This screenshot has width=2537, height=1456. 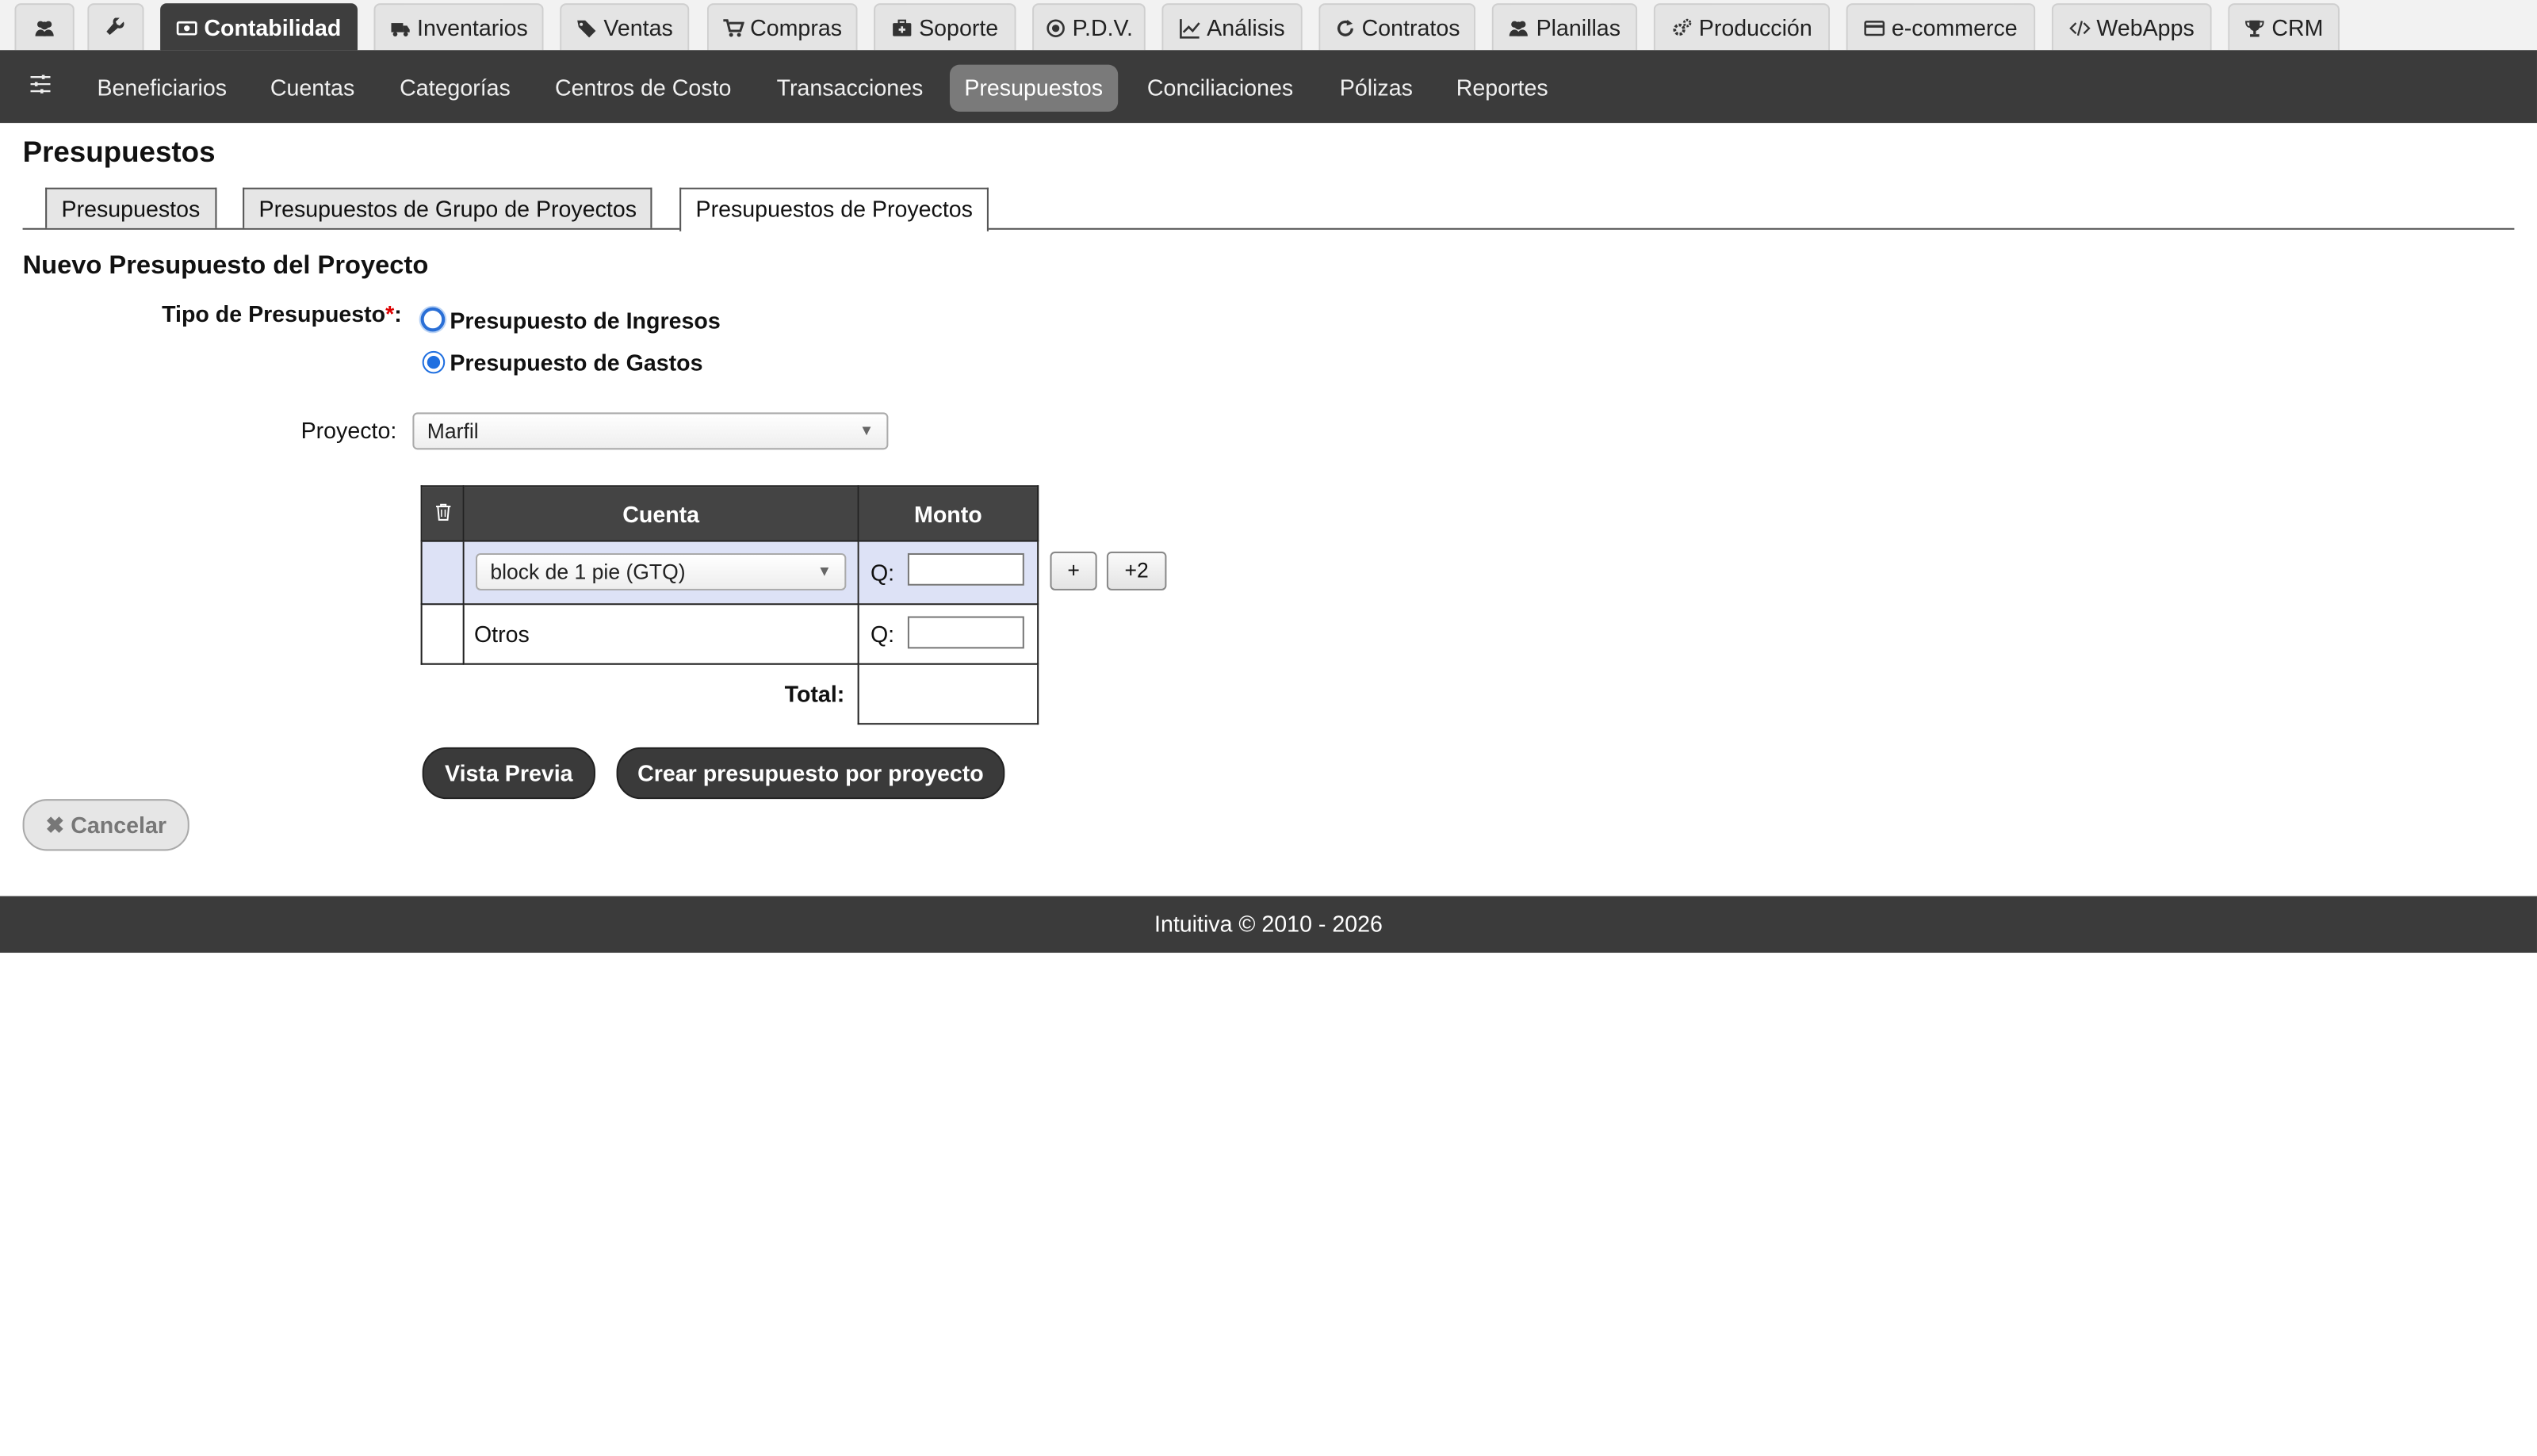 What do you see at coordinates (1073, 570) in the screenshot?
I see `add-row-button: +` at bounding box center [1073, 570].